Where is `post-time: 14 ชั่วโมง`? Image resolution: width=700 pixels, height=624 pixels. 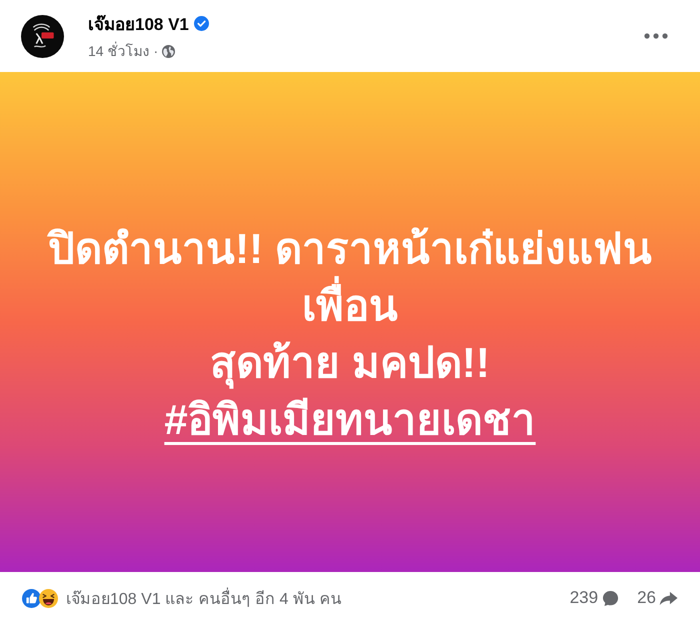 post-time: 14 ชั่วโมง is located at coordinates (119, 51).